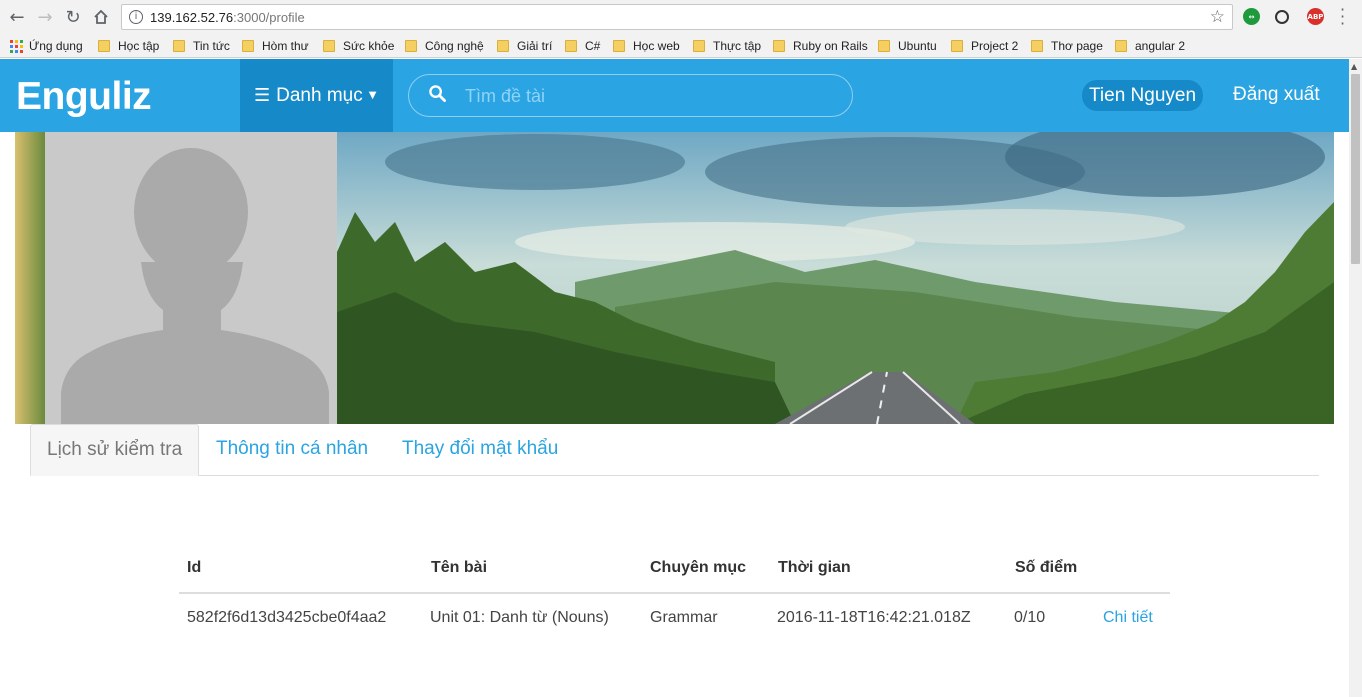 The width and height of the screenshot is (1362, 697). Describe the element at coordinates (454, 46) in the screenshot. I see `bookmark-label: Công nghệ` at that location.